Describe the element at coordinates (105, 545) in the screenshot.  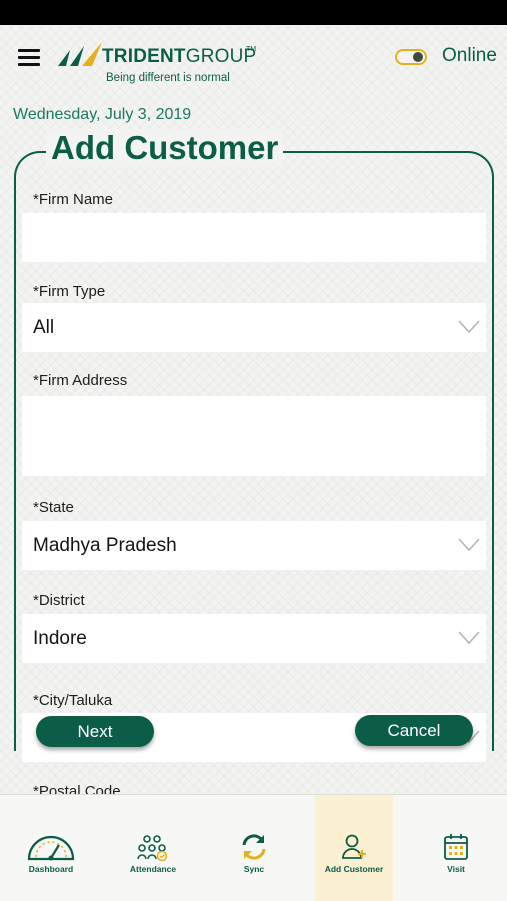
I see `state-value: Madhya Pradesh` at that location.